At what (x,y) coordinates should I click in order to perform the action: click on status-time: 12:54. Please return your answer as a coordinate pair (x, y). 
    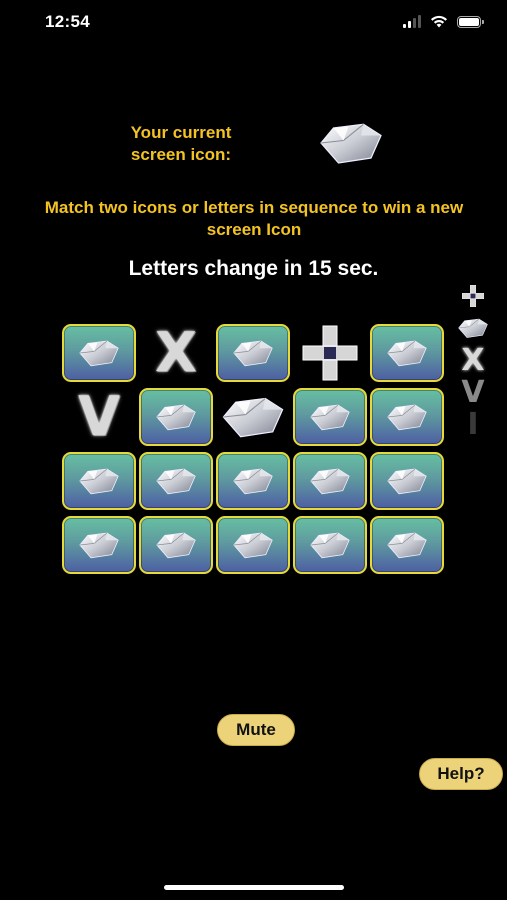
    Looking at the image, I should click on (67, 21).